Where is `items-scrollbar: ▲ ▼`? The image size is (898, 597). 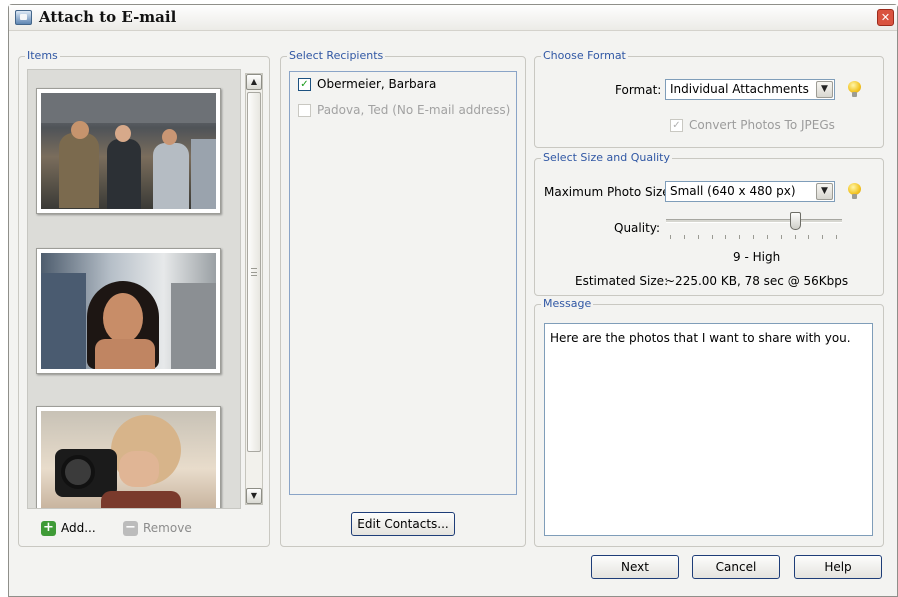 items-scrollbar: ▲ ▼ is located at coordinates (254, 289).